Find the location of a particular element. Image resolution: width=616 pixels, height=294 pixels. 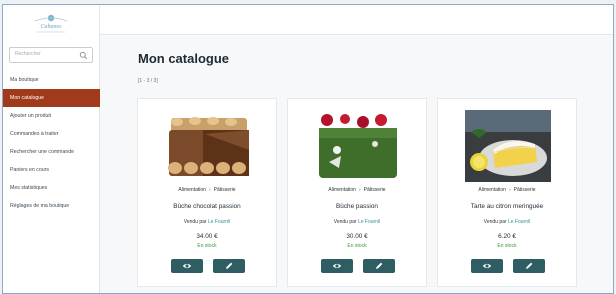

product-name: Bûche chocolat passion is located at coordinates (207, 206).